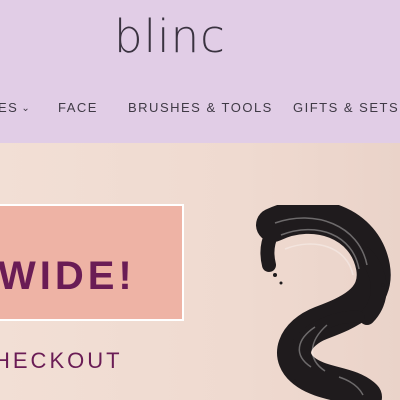  What do you see at coordinates (61, 360) in the screenshot?
I see `promo-subline: HECKOUT` at bounding box center [61, 360].